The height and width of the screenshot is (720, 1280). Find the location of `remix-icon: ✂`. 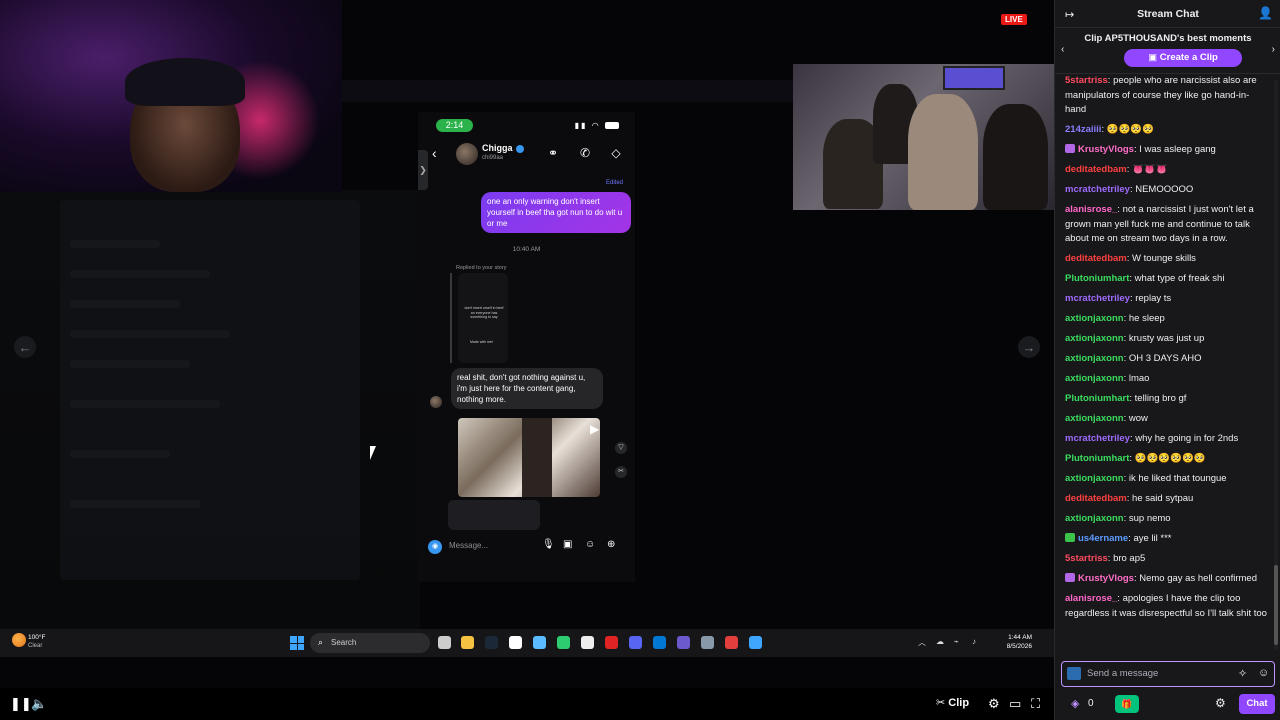

remix-icon: ✂ is located at coordinates (621, 472).